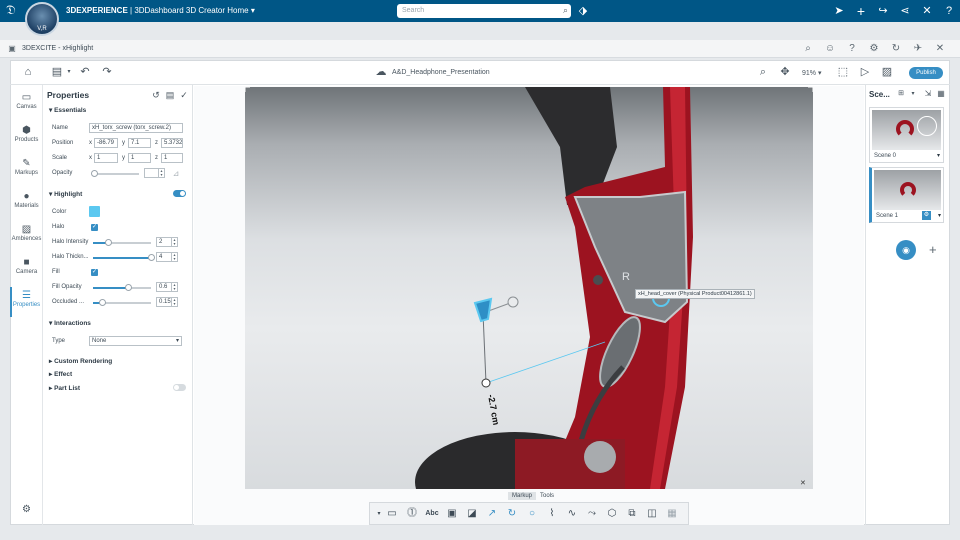  Describe the element at coordinates (176, 174) in the screenshot. I see `keyframe-icon: ⊿` at that location.